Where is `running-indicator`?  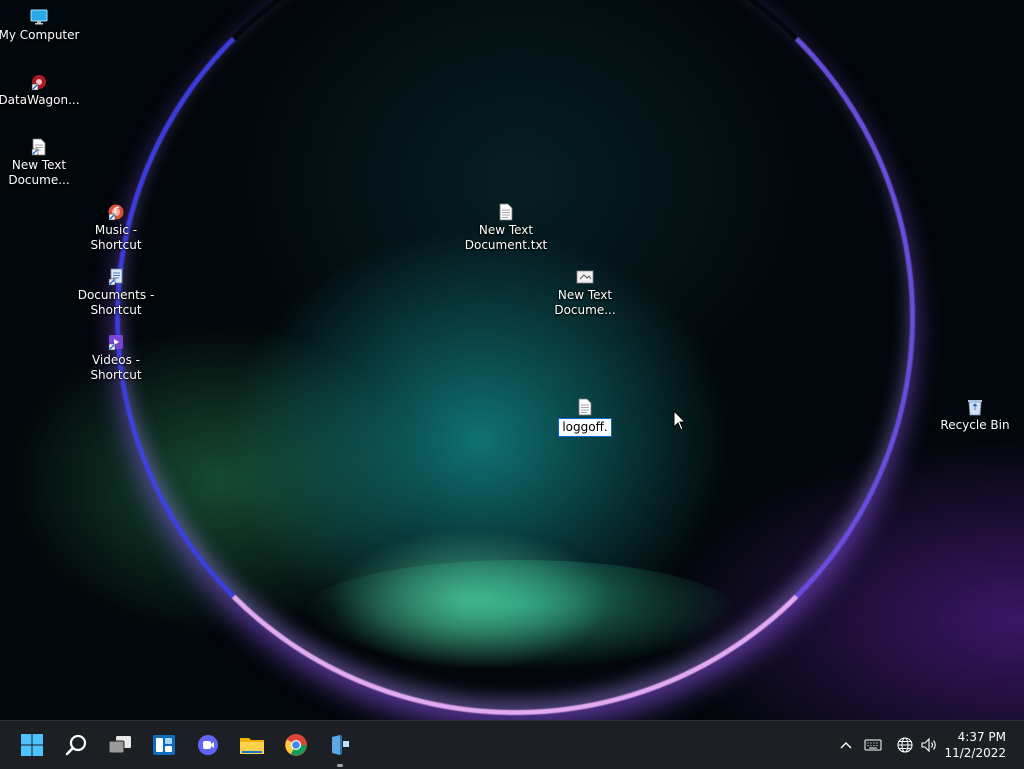 running-indicator is located at coordinates (340, 765).